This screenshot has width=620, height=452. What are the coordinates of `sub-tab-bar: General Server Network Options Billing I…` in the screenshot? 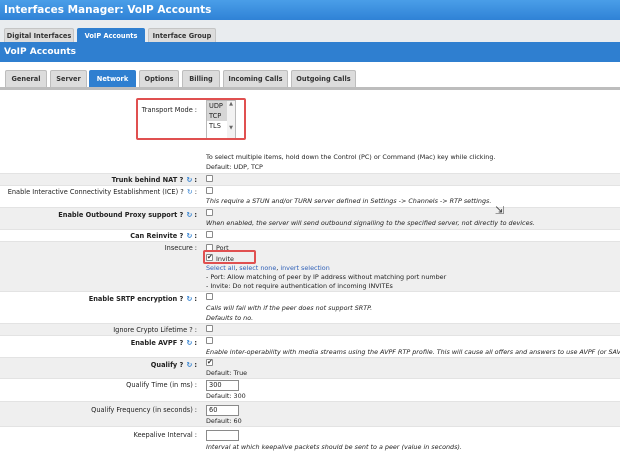 It's located at (310, 76).